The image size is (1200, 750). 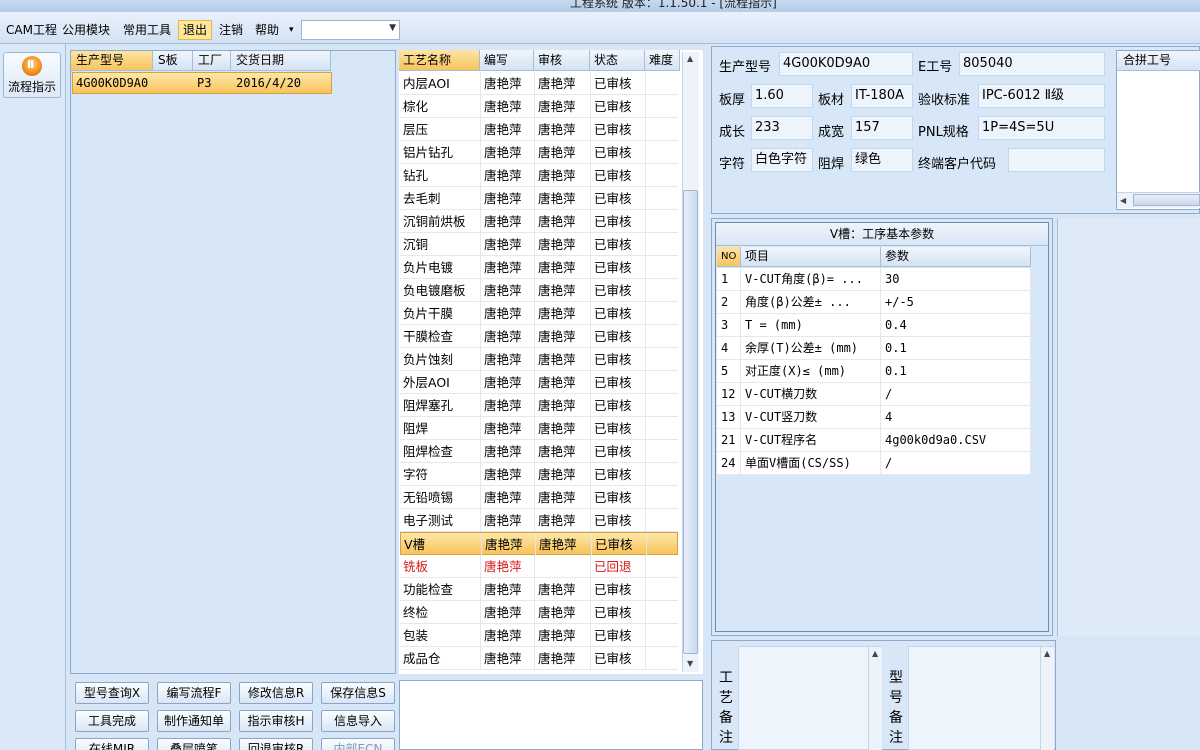 I want to click on chevron-down-icon: ▼, so click(x=392, y=28).